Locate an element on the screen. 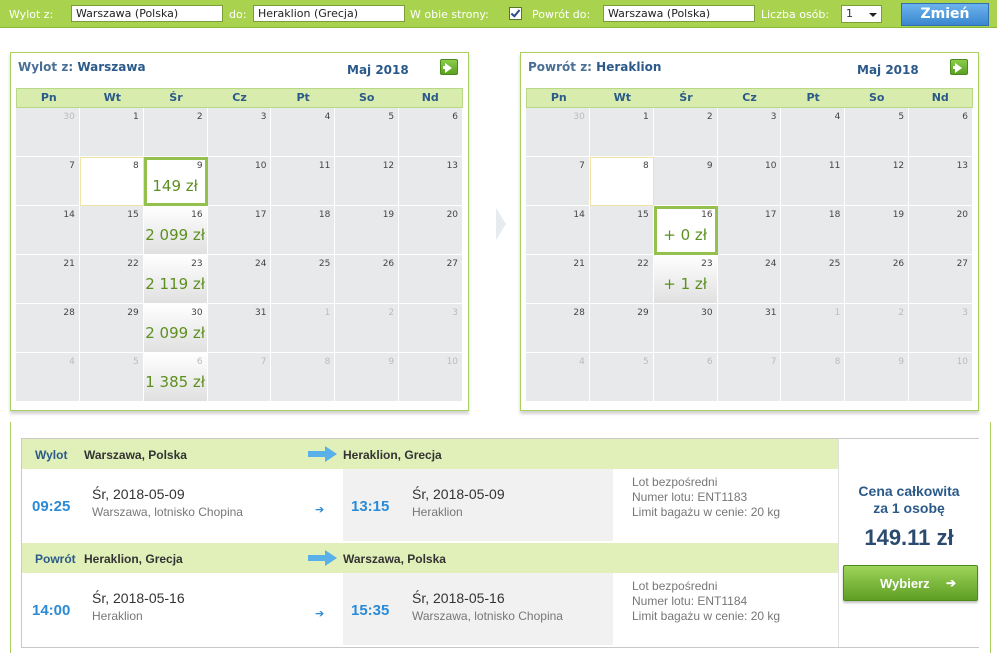 The image size is (997, 653). day-number: 1 is located at coordinates (327, 313).